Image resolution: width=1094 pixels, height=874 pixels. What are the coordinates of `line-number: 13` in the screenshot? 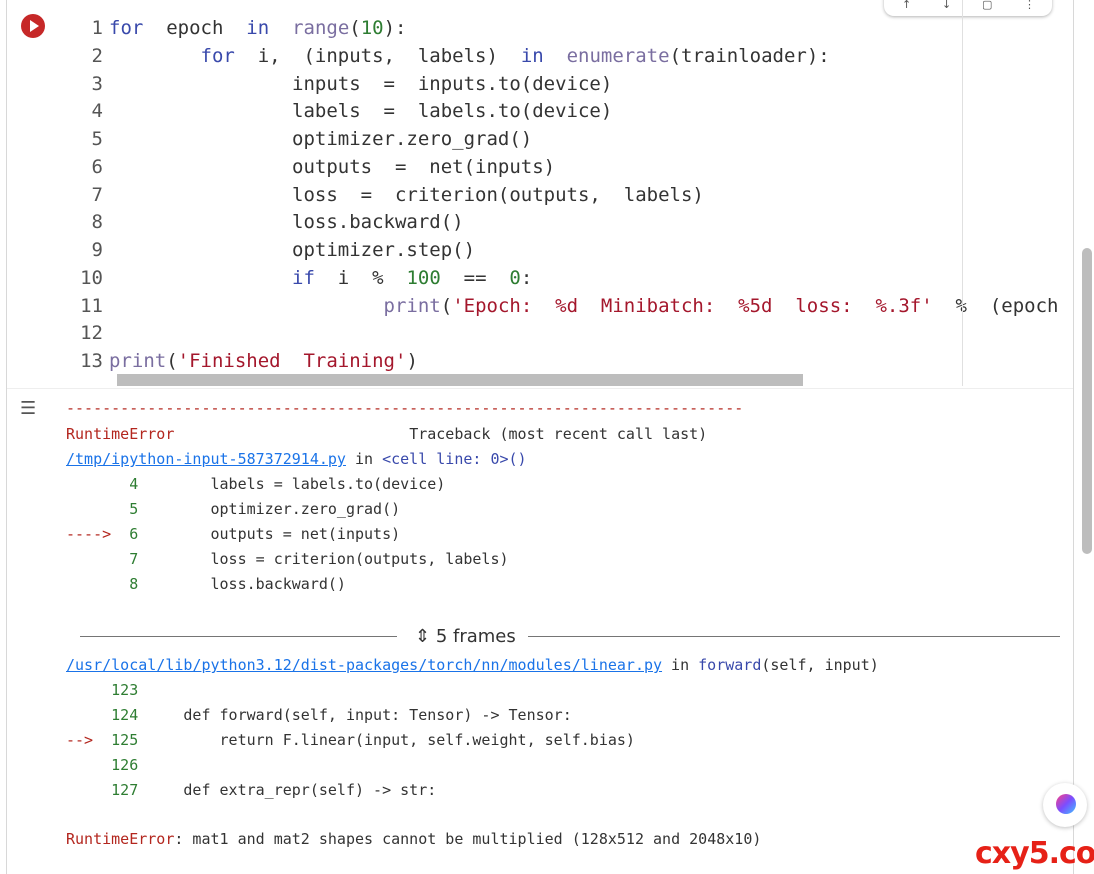 It's located at (91, 361).